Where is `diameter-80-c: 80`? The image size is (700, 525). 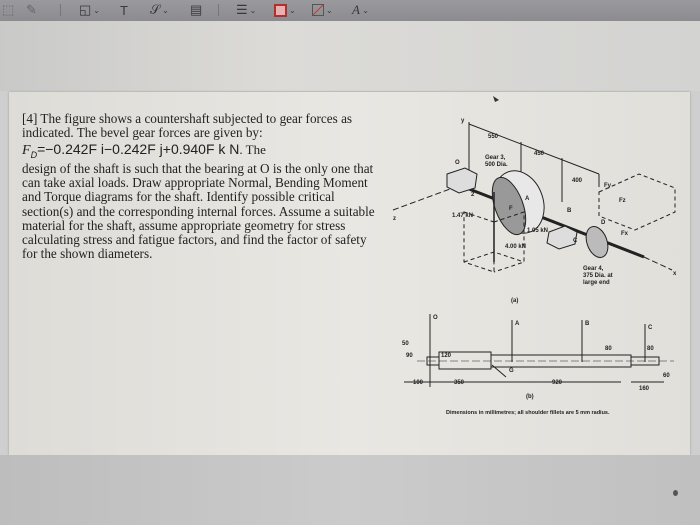
diameter-80-c: 80 is located at coordinates (650, 349).